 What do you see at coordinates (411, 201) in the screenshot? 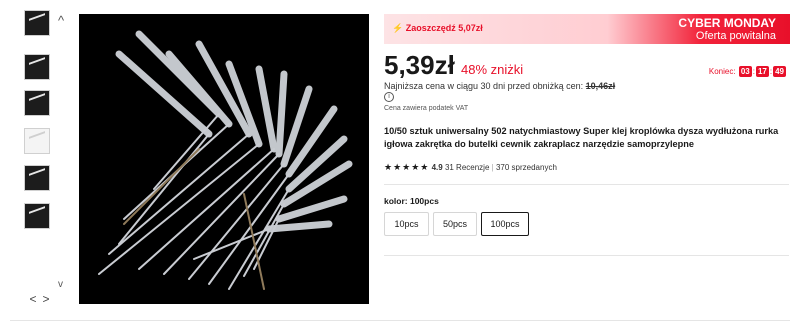
I see `variant-label: kolor: 100pcs` at bounding box center [411, 201].